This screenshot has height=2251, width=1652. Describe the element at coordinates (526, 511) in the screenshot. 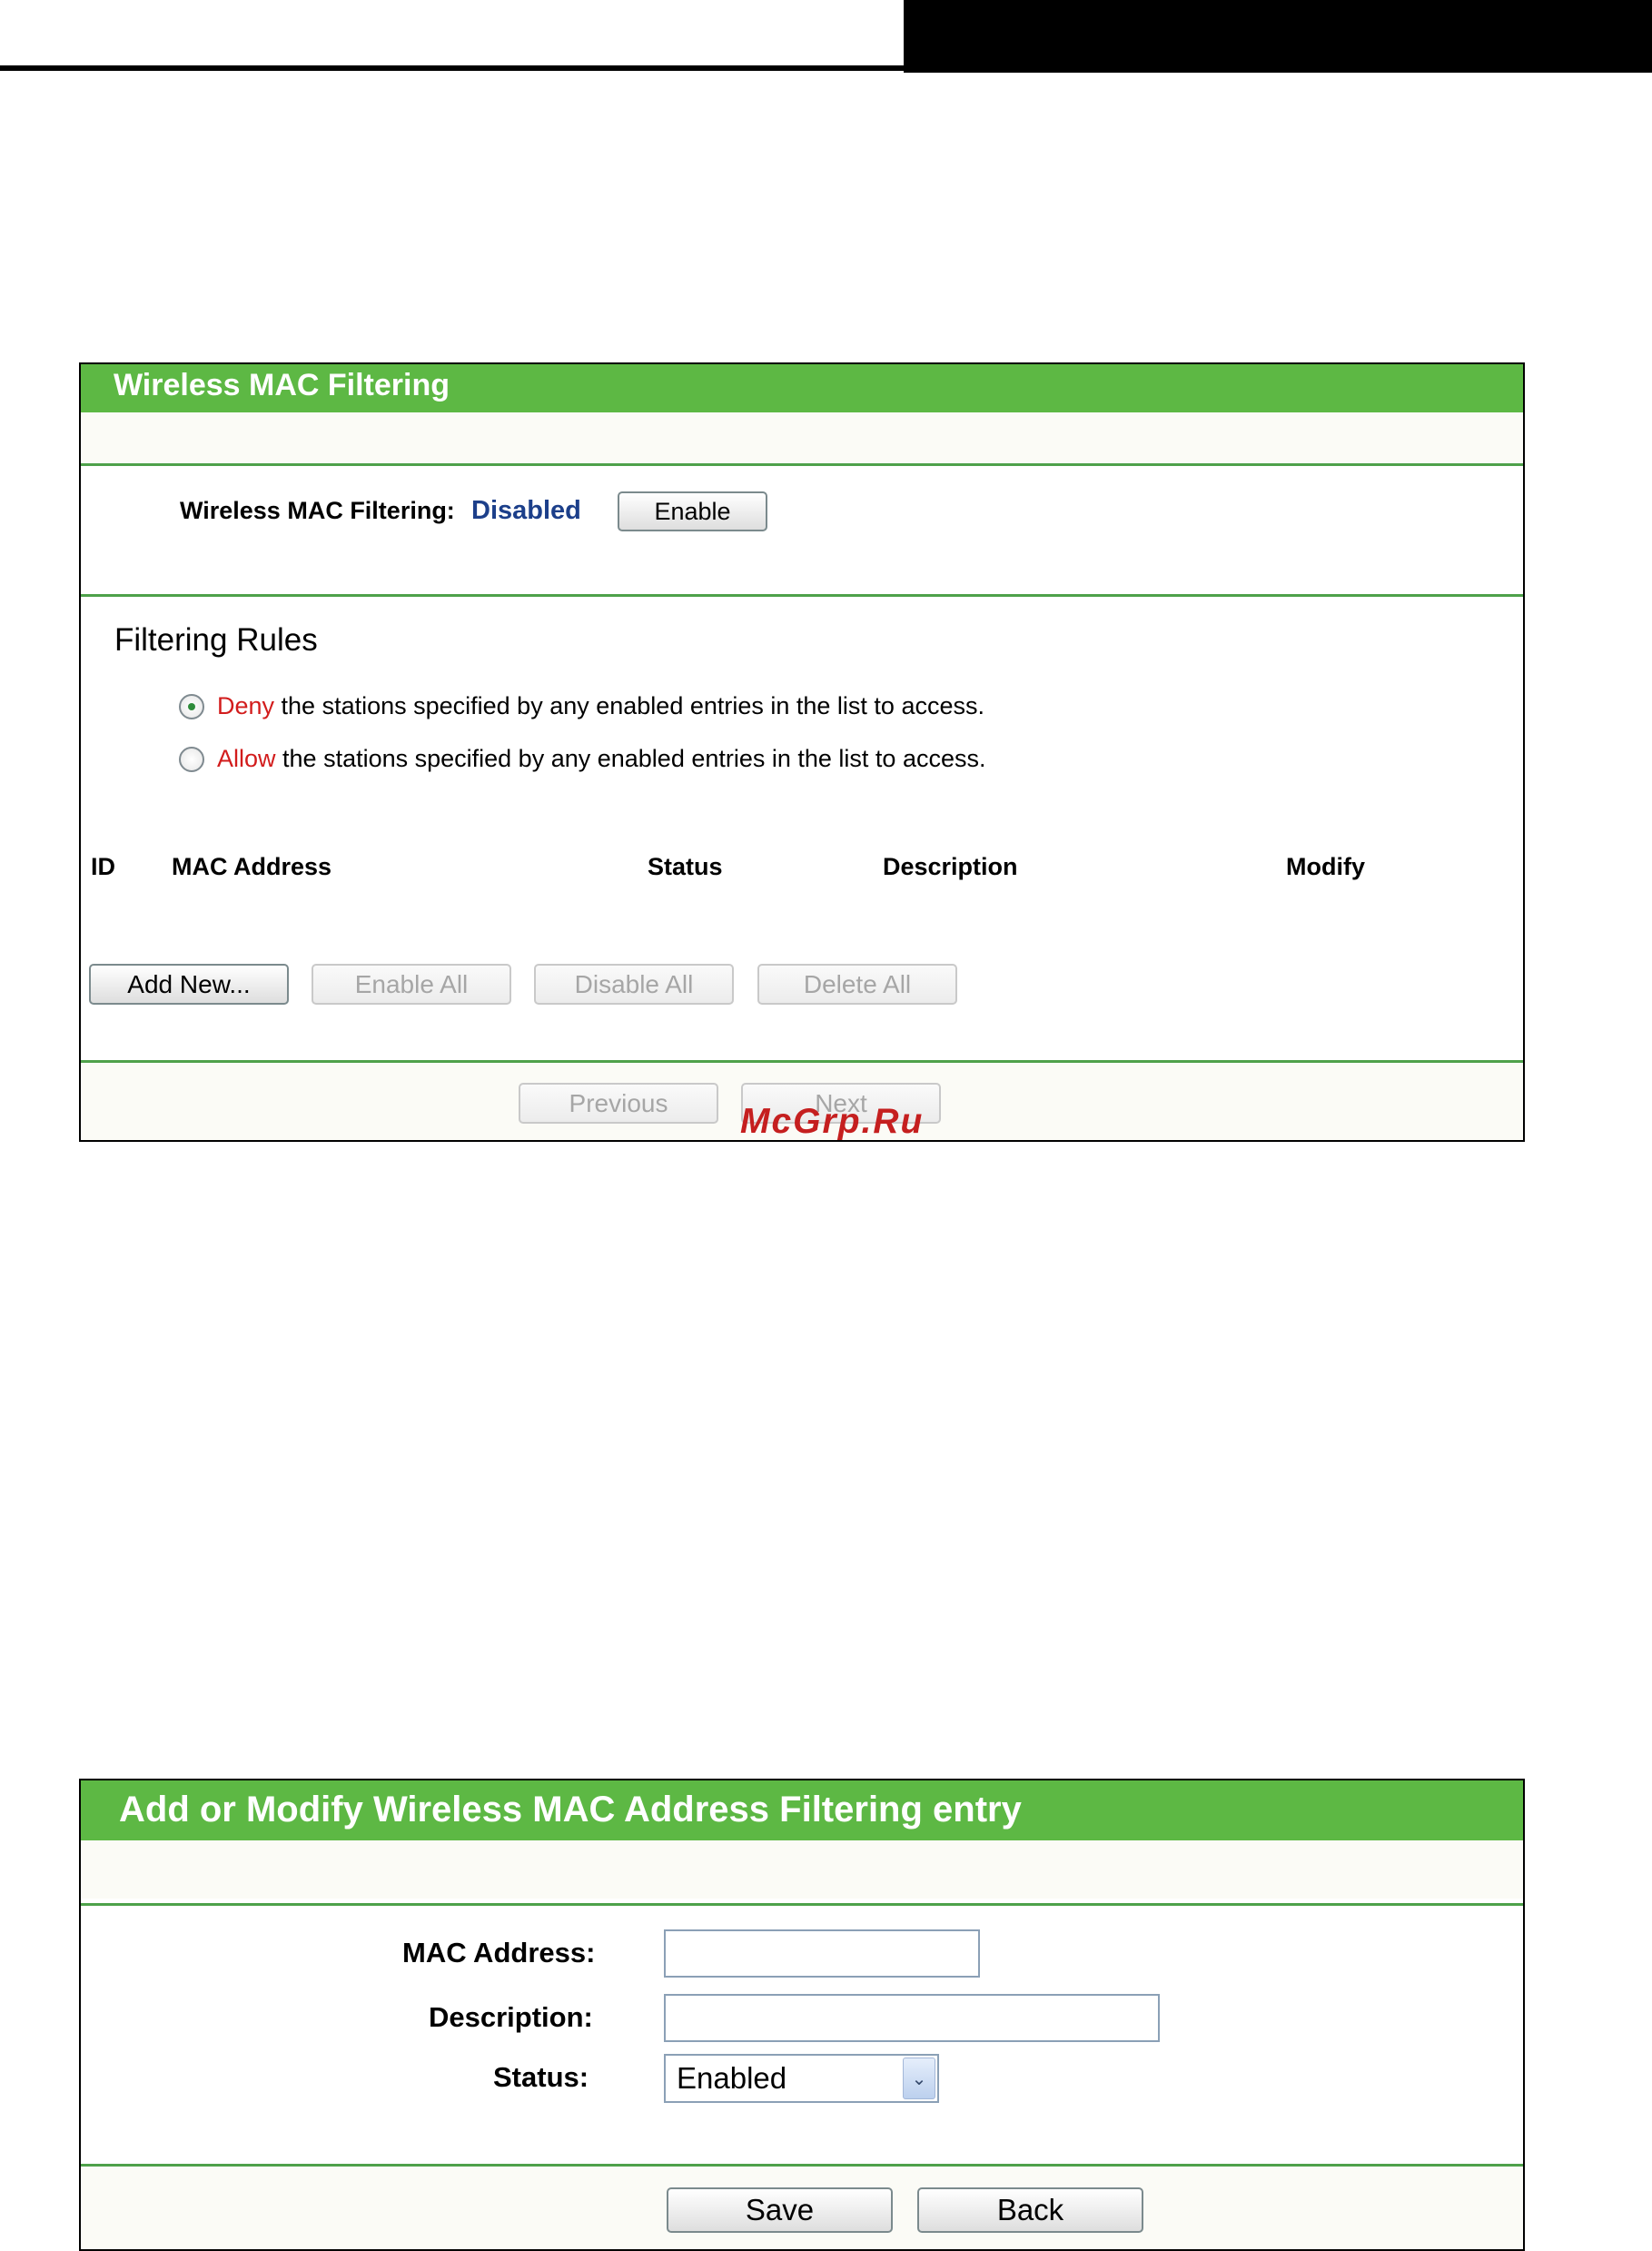

I see `filtering-status: Disabled` at that location.